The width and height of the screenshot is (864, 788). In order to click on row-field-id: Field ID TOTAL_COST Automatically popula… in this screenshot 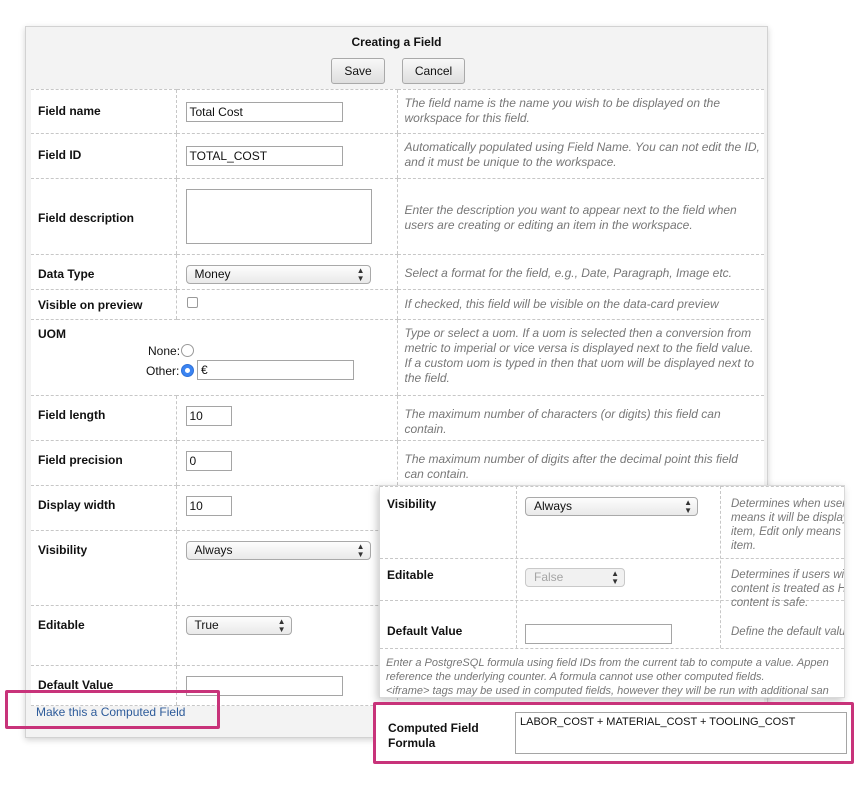, I will do `click(397, 156)`.